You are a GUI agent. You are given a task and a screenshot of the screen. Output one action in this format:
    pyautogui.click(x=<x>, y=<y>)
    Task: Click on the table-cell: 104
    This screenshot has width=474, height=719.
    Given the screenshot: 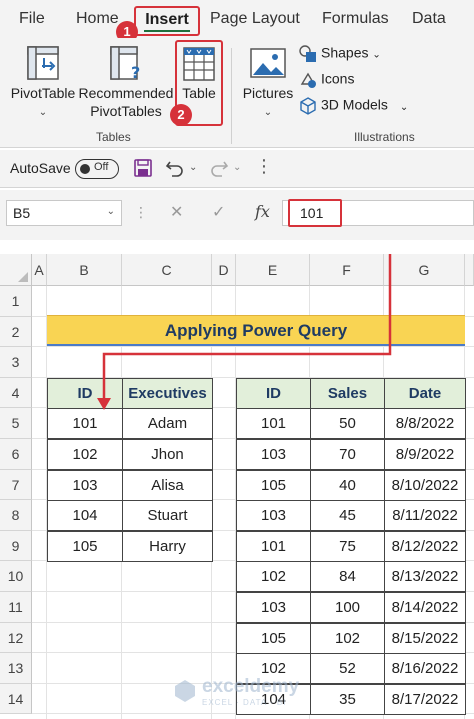 What is the action you would take?
    pyautogui.click(x=85, y=516)
    